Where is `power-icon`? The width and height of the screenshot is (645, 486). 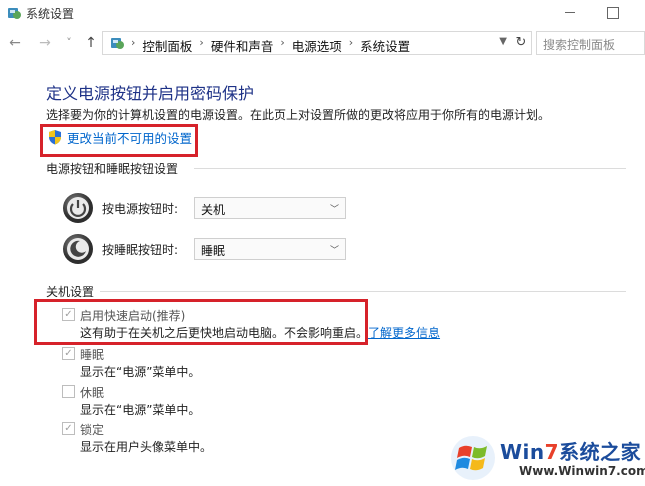
power-icon is located at coordinates (78, 208).